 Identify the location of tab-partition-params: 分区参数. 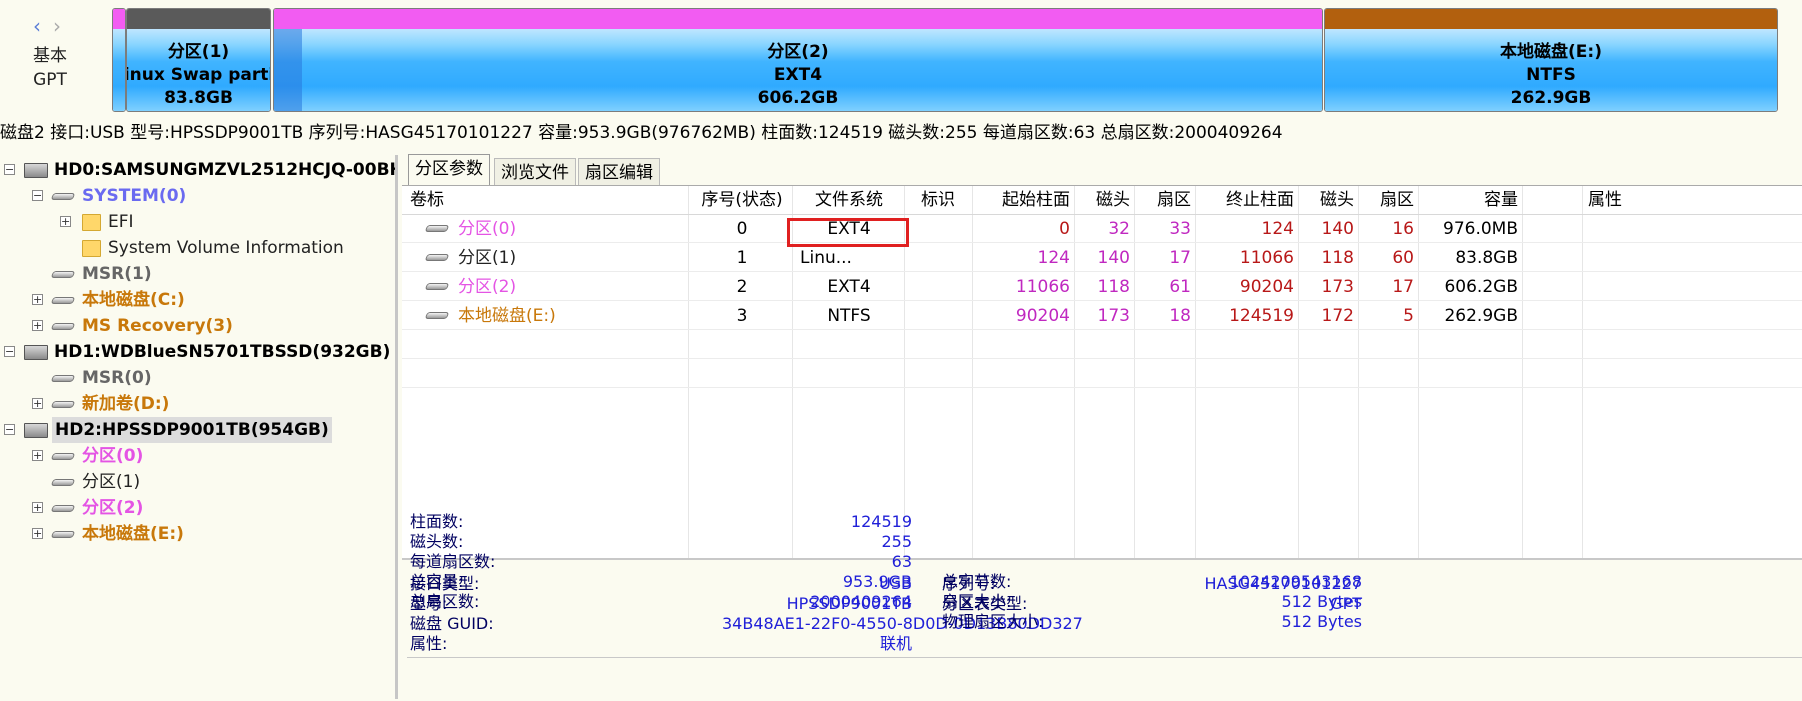
(449, 170).